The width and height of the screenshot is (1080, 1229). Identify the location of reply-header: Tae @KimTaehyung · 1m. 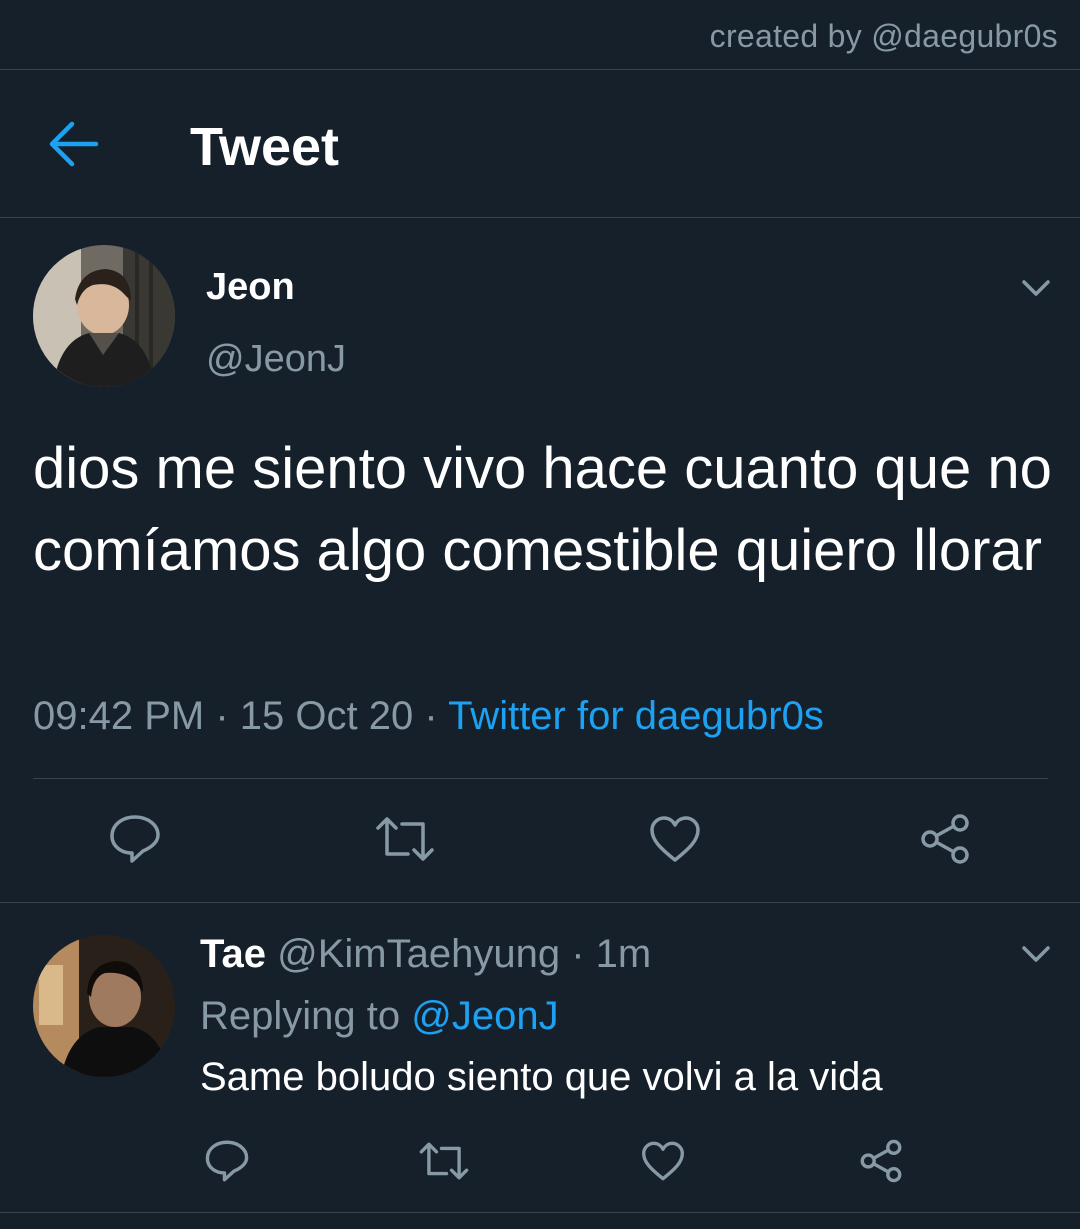
(425, 954).